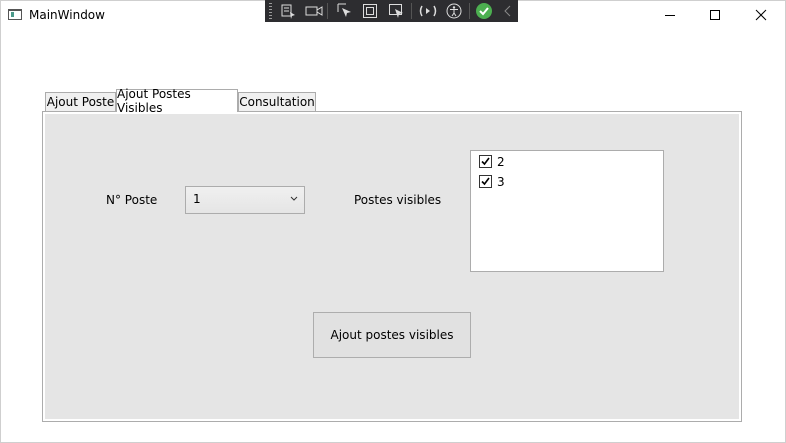 The width and height of the screenshot is (786, 443). Describe the element at coordinates (567, 211) in the screenshot. I see `postes-visibles-listbox: 2 3` at that location.